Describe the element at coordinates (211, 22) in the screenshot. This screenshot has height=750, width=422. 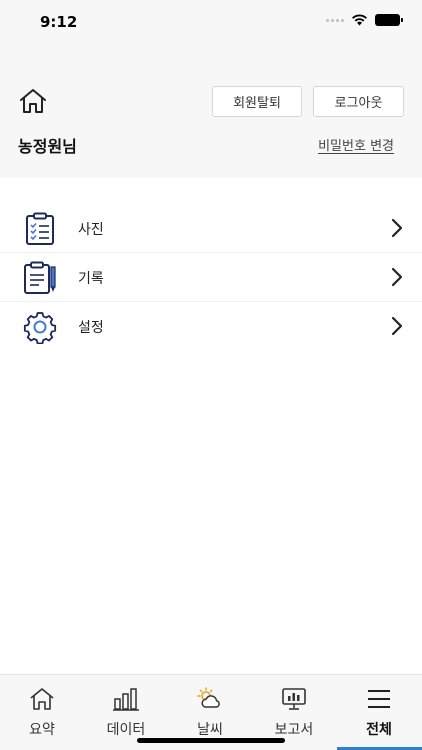
I see `status-bar: 9:12` at that location.